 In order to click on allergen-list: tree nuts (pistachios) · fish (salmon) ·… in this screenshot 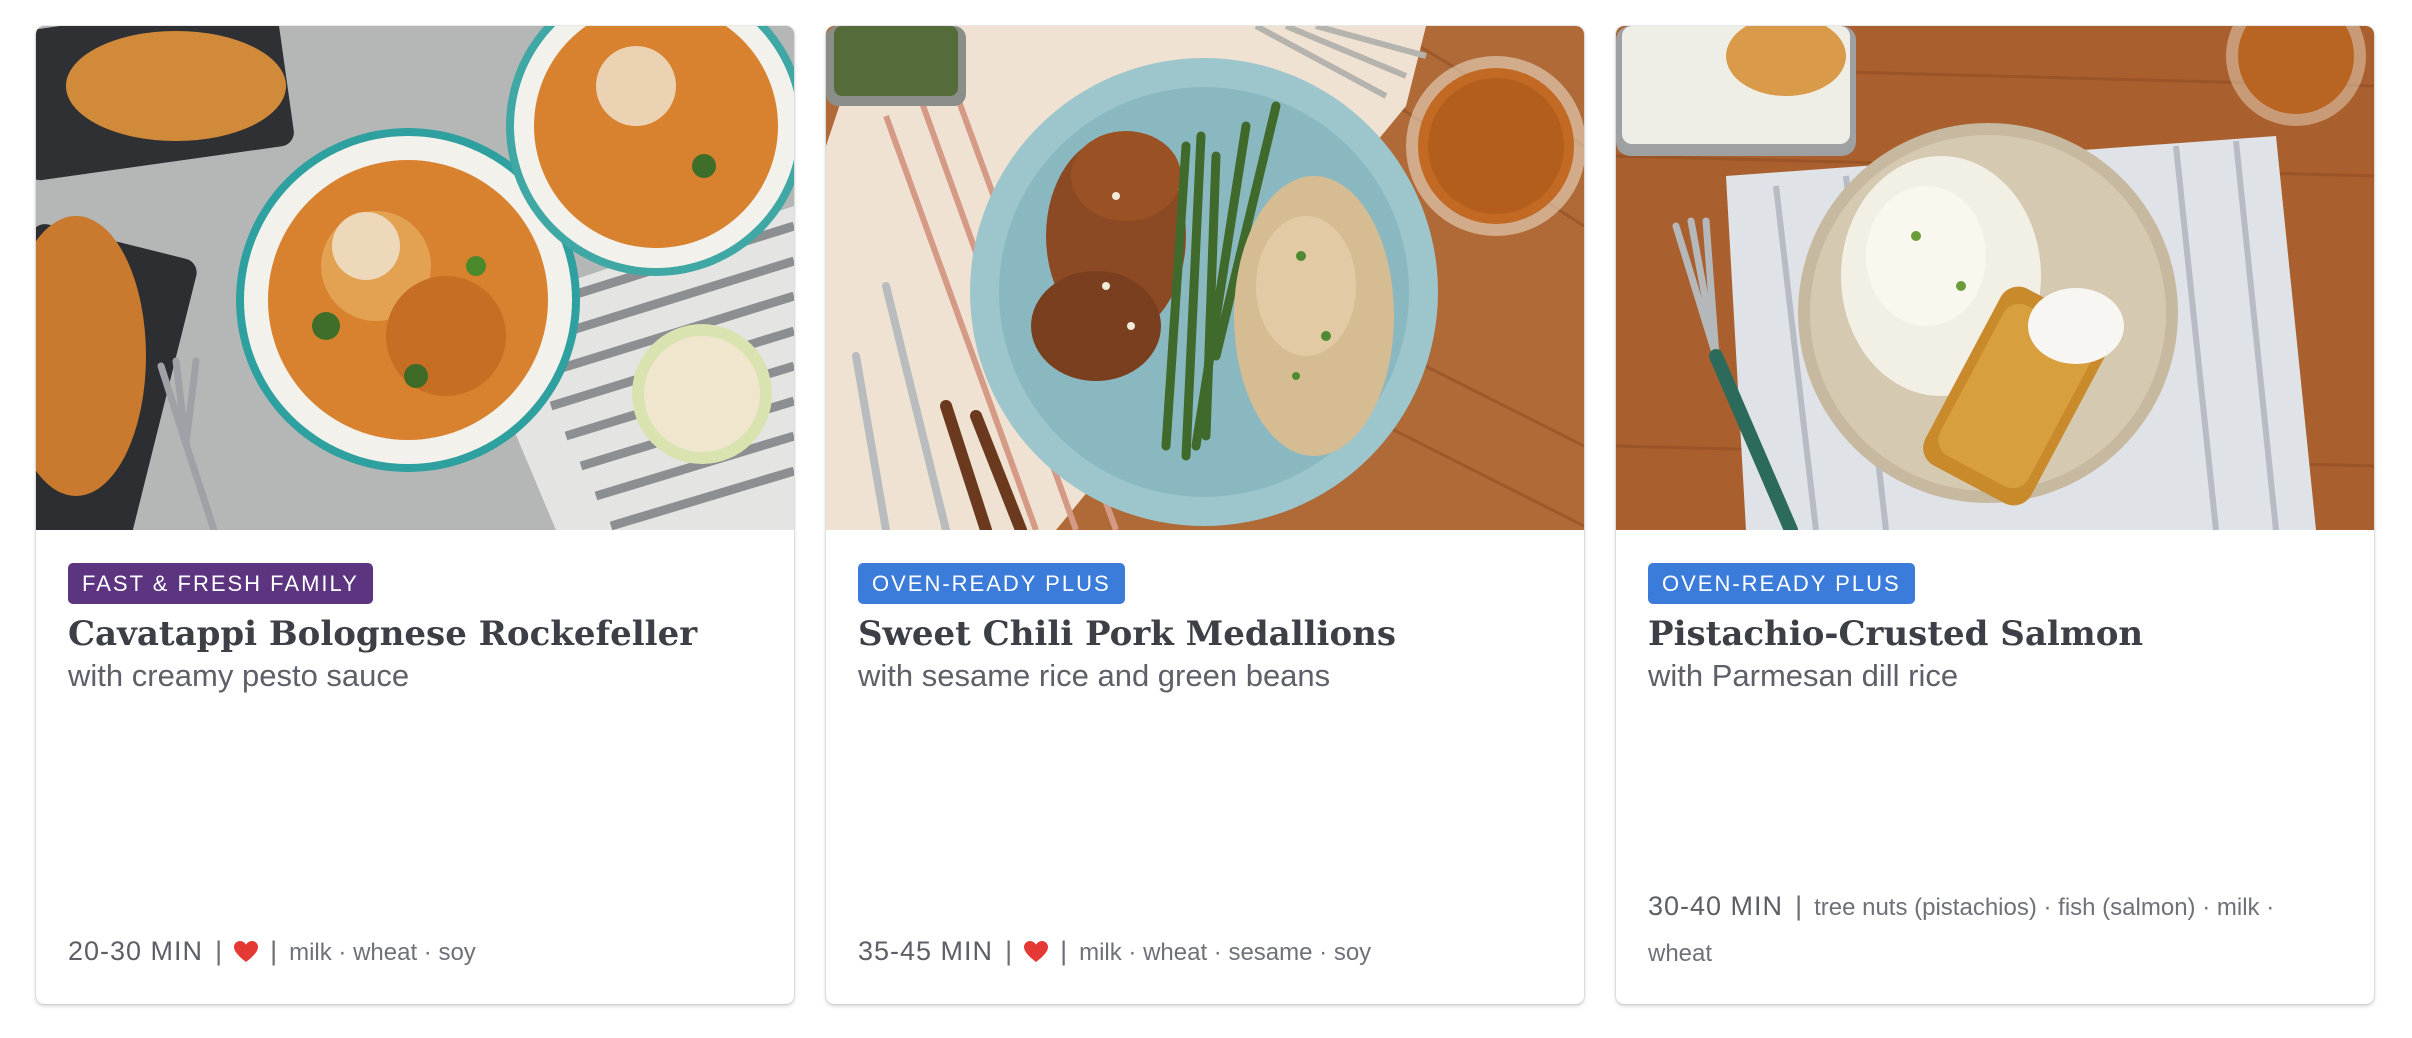, I will do `click(2044, 907)`.